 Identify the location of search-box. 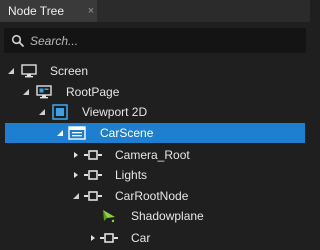
(155, 40).